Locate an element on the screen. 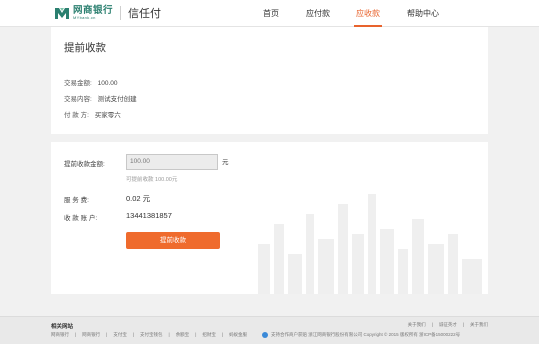  service-fee-label: 服 务 费: is located at coordinates (76, 200).